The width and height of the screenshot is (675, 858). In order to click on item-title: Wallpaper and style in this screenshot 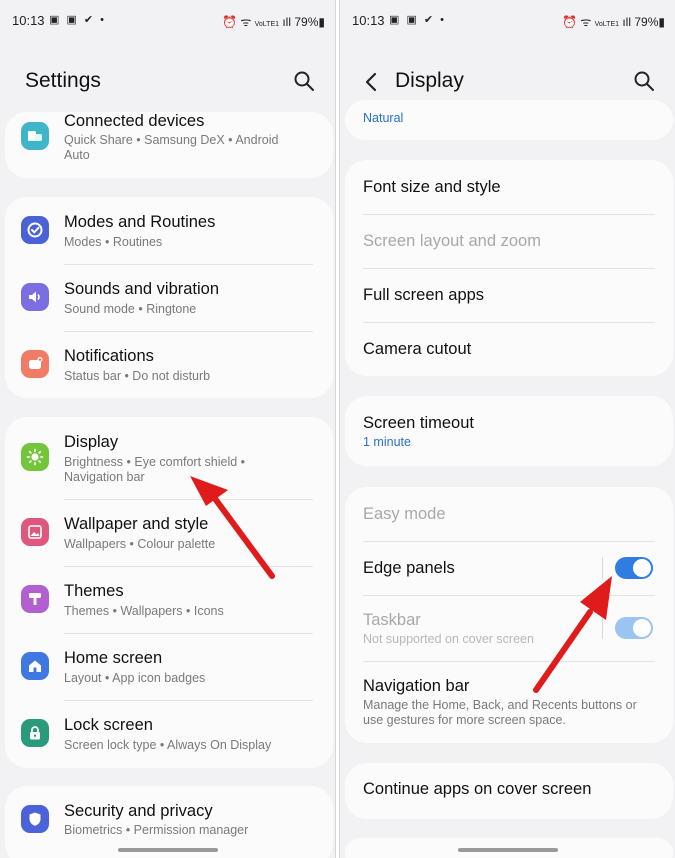, I will do `click(136, 524)`.